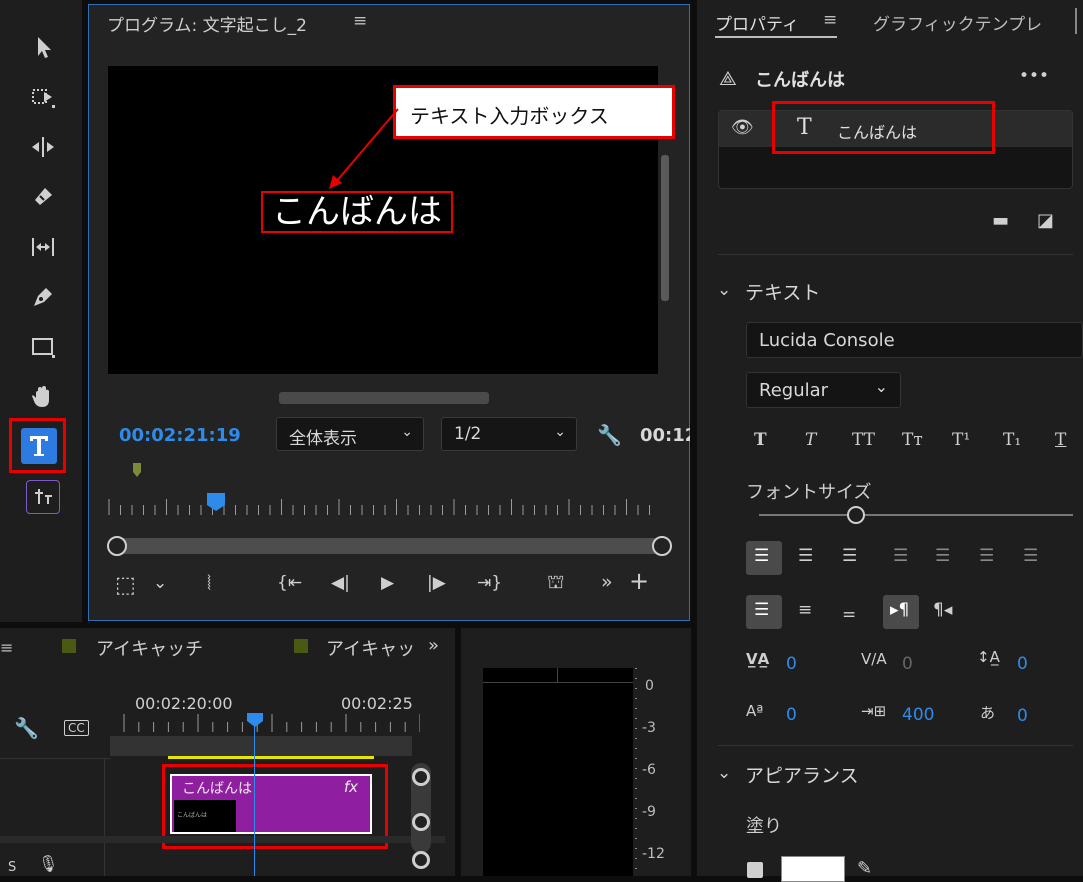 This screenshot has height=882, width=1083. What do you see at coordinates (207, 23) in the screenshot?
I see `program-monitor-title: プログラム: 文字起こし_2` at bounding box center [207, 23].